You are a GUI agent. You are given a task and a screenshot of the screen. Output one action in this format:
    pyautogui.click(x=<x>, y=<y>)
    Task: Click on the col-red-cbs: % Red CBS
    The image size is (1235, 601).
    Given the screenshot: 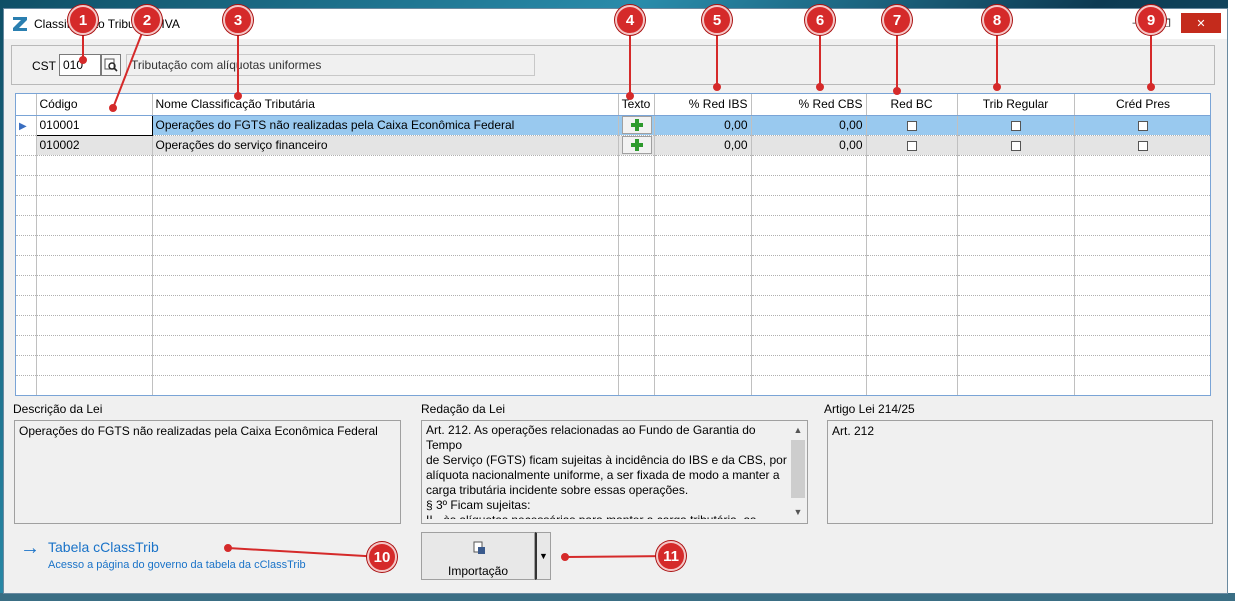 What is the action you would take?
    pyautogui.click(x=809, y=105)
    